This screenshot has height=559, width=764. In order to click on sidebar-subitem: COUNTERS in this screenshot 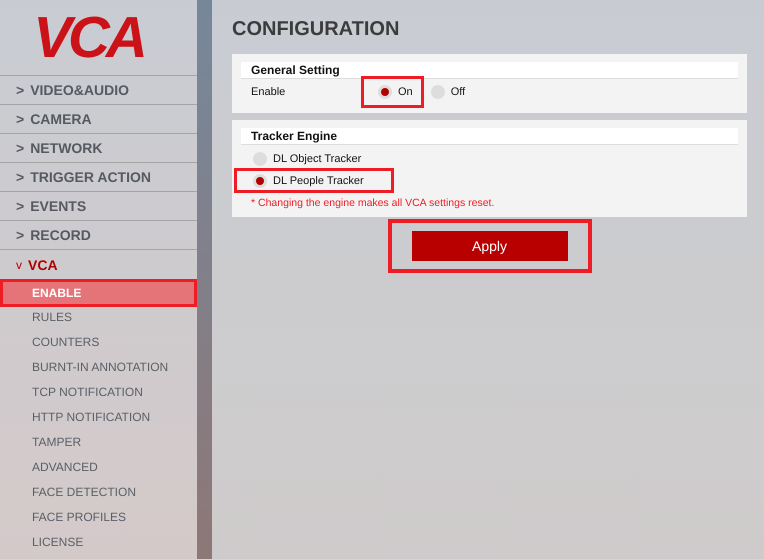, I will do `click(98, 341)`.